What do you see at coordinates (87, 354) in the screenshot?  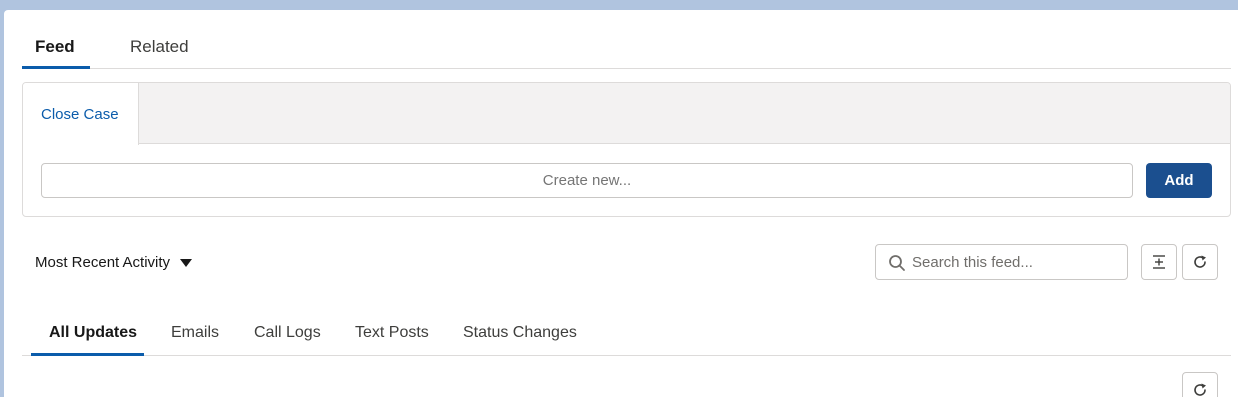 I see `active-filter-indicator` at bounding box center [87, 354].